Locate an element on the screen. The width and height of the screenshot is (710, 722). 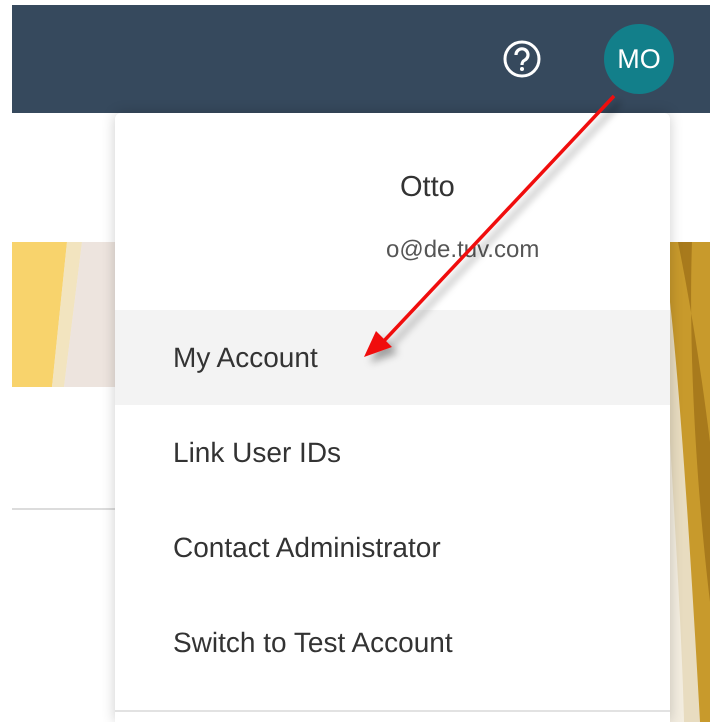
user-name: Otto is located at coordinates (427, 187).